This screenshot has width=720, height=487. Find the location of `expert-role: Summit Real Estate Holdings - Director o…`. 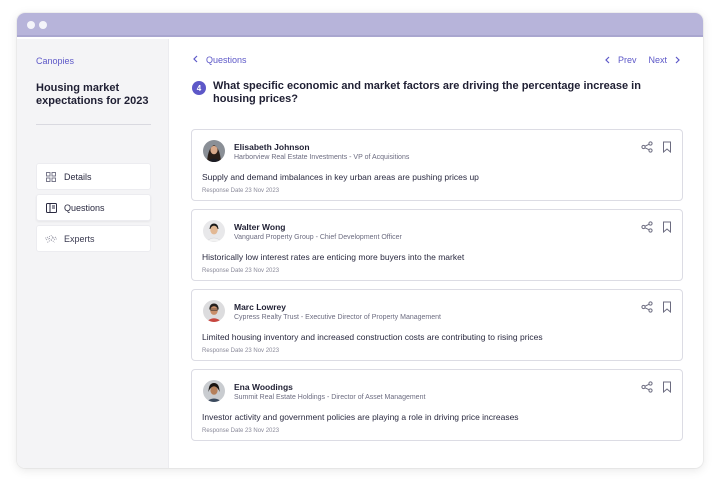

expert-role: Summit Real Estate Holdings - Director o… is located at coordinates (330, 397).